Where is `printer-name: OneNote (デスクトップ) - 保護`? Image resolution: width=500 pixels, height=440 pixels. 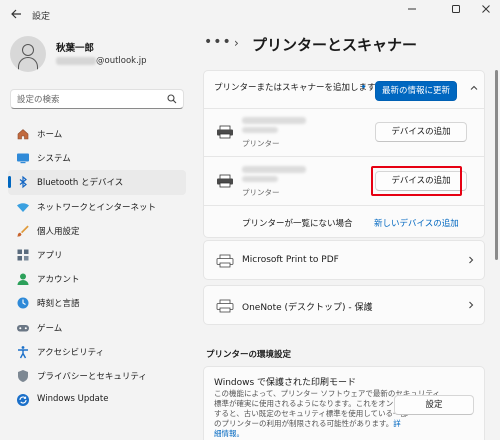 printer-name: OneNote (デスクトップ) - 保護 is located at coordinates (307, 308).